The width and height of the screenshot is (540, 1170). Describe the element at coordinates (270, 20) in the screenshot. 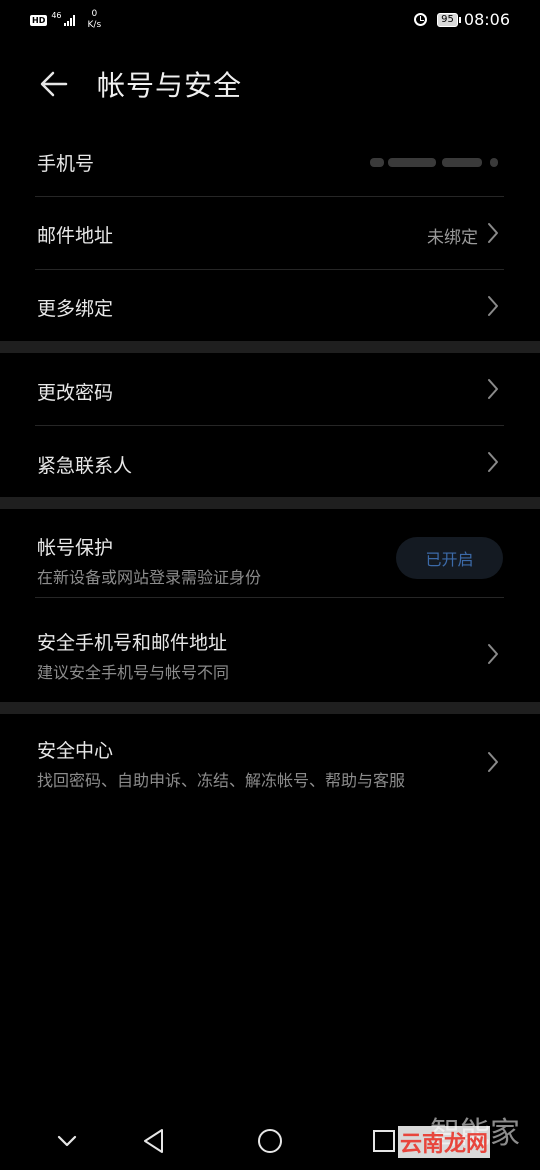

I see `status-bar: HD 46 0 K/s 95 08:06` at that location.